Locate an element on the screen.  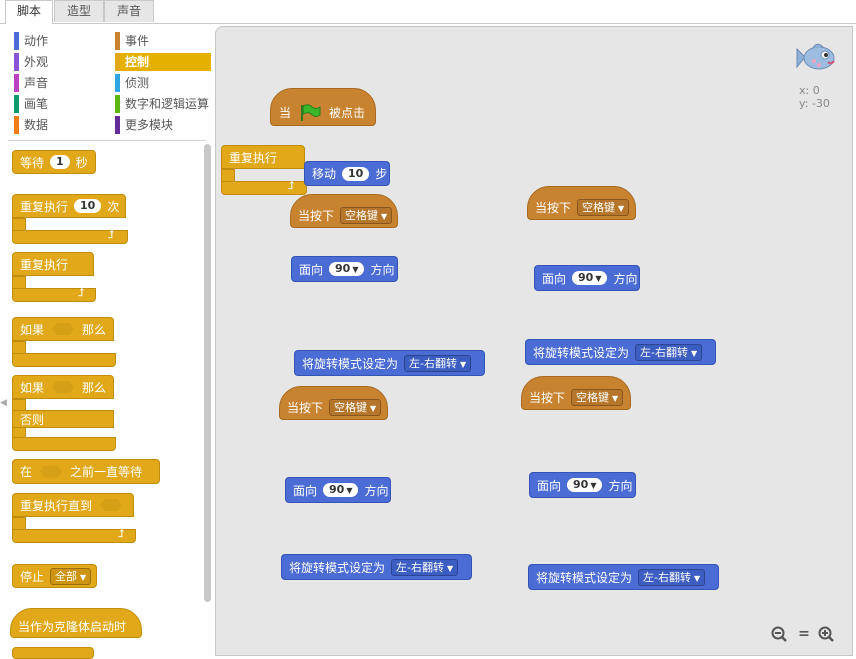
c-block-bottom is located at coordinates (64, 444).